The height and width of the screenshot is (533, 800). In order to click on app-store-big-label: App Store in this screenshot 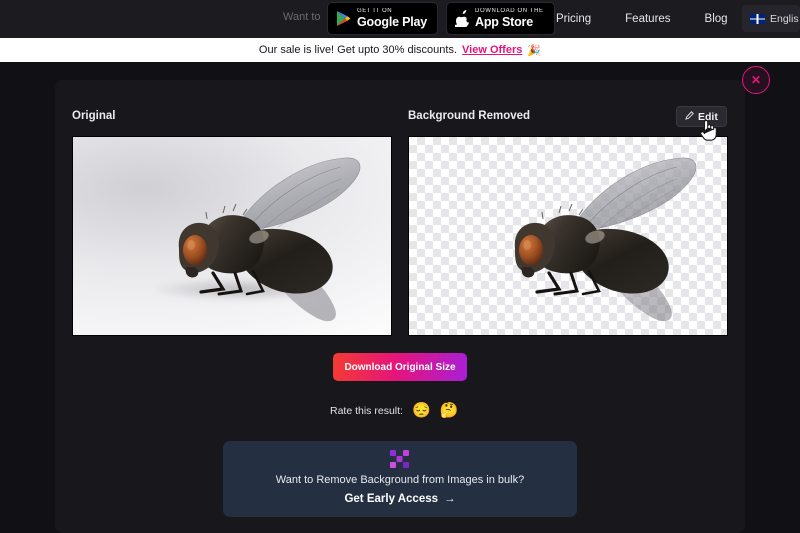, I will do `click(504, 22)`.